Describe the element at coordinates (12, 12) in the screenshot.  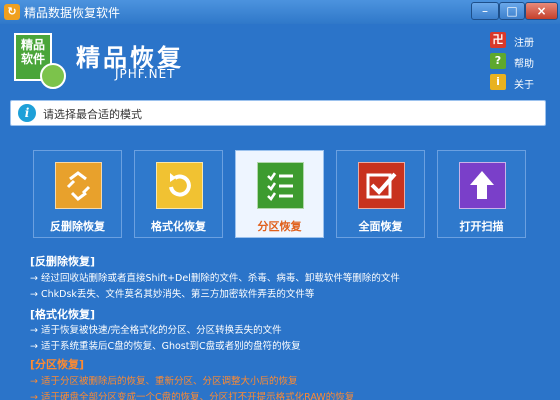
I see `app-icon: ↻` at that location.